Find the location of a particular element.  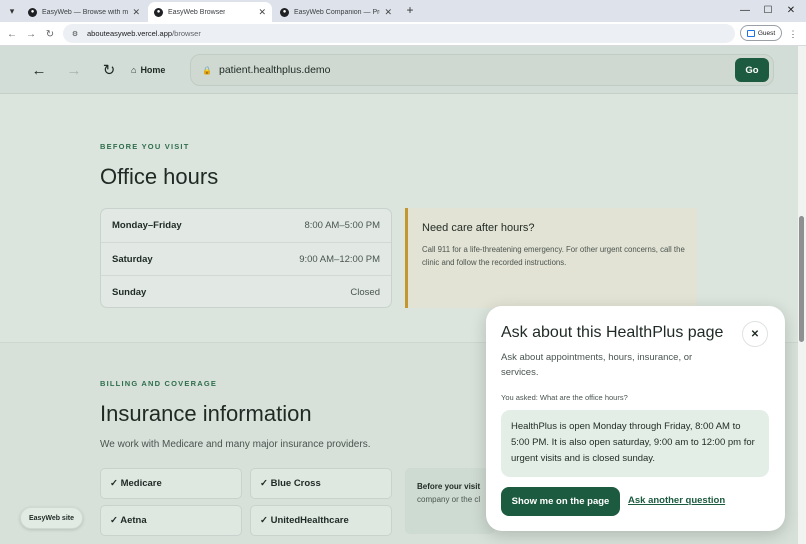

insurance-provider-item: ✓ Medicare is located at coordinates (171, 483).